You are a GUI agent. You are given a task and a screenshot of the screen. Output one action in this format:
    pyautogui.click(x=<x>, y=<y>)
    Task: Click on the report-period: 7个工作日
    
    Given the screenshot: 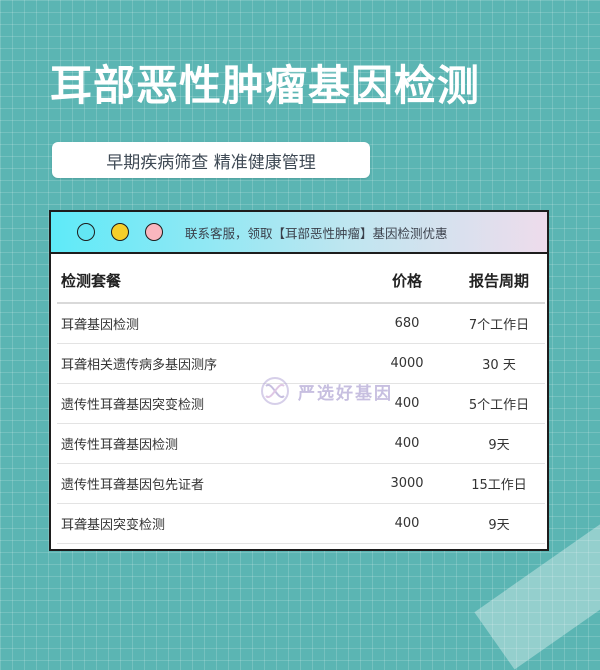 What is the action you would take?
    pyautogui.click(x=497, y=323)
    